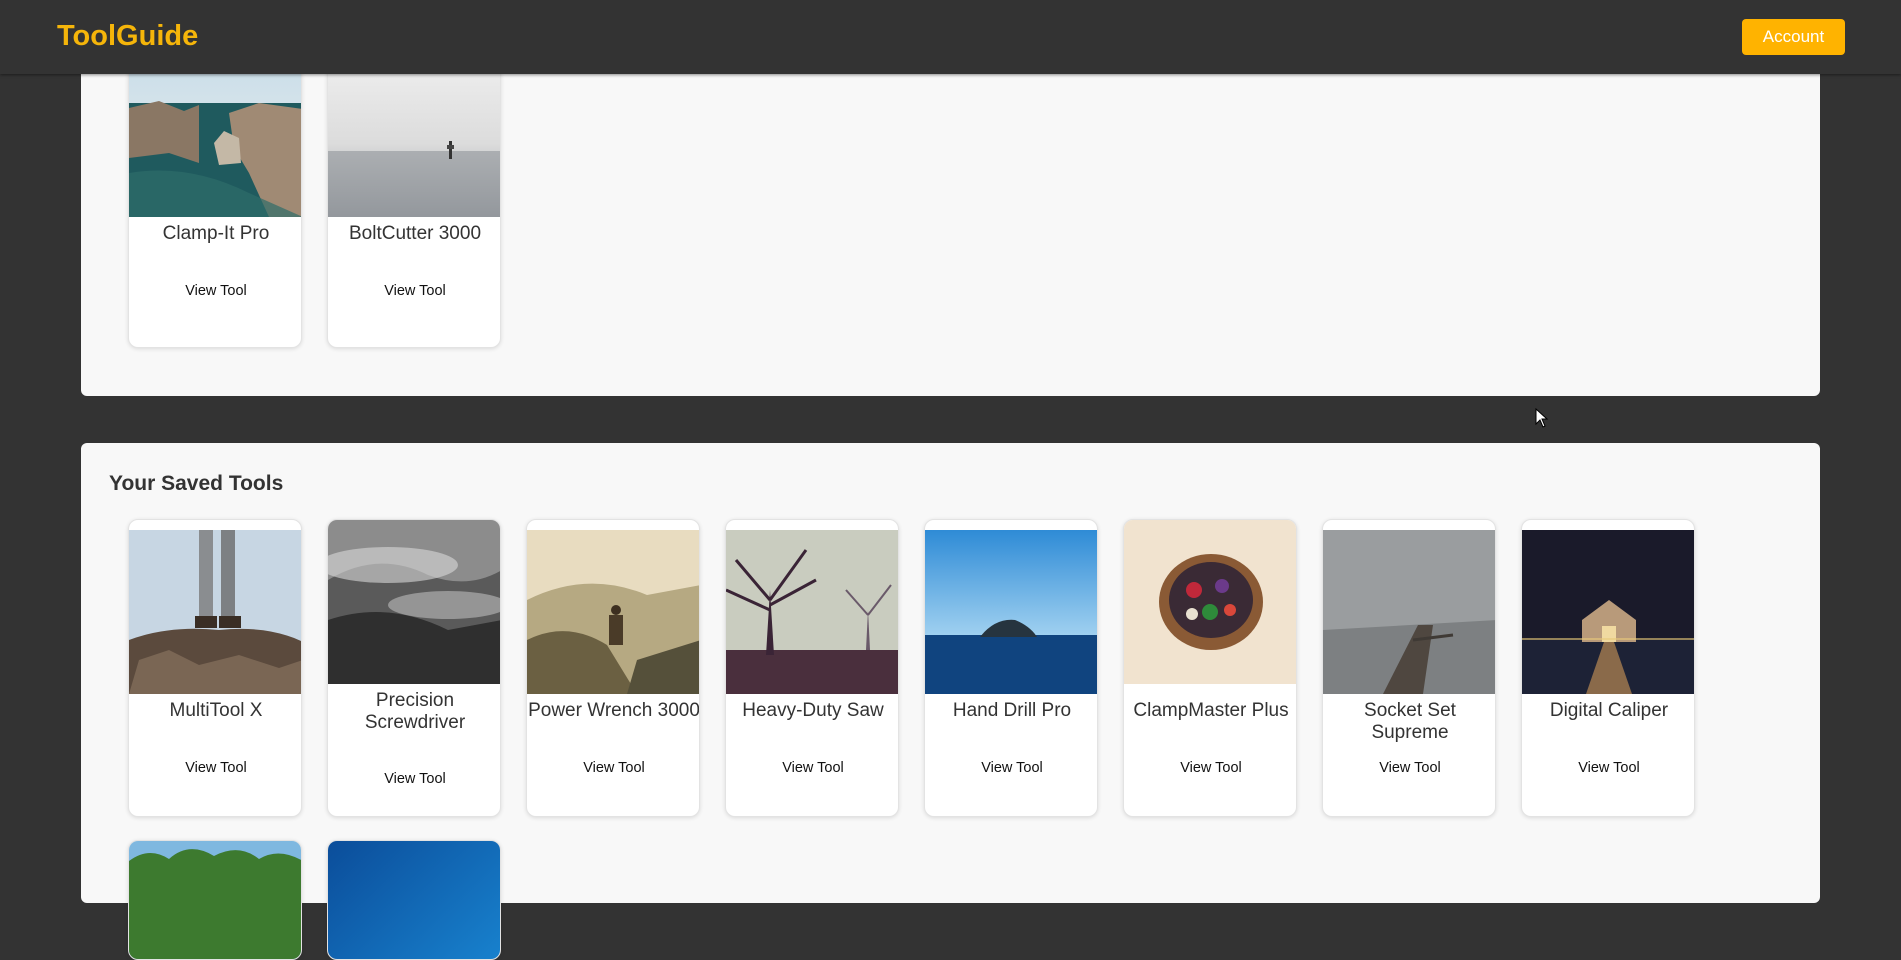  I want to click on tool-card-hand-drill-pro: Hand Drill Pro View Tool, so click(1011, 668).